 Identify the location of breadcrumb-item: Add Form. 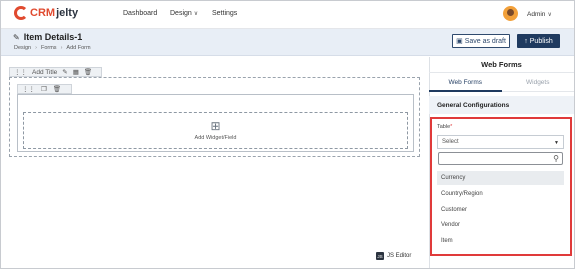
(78, 48).